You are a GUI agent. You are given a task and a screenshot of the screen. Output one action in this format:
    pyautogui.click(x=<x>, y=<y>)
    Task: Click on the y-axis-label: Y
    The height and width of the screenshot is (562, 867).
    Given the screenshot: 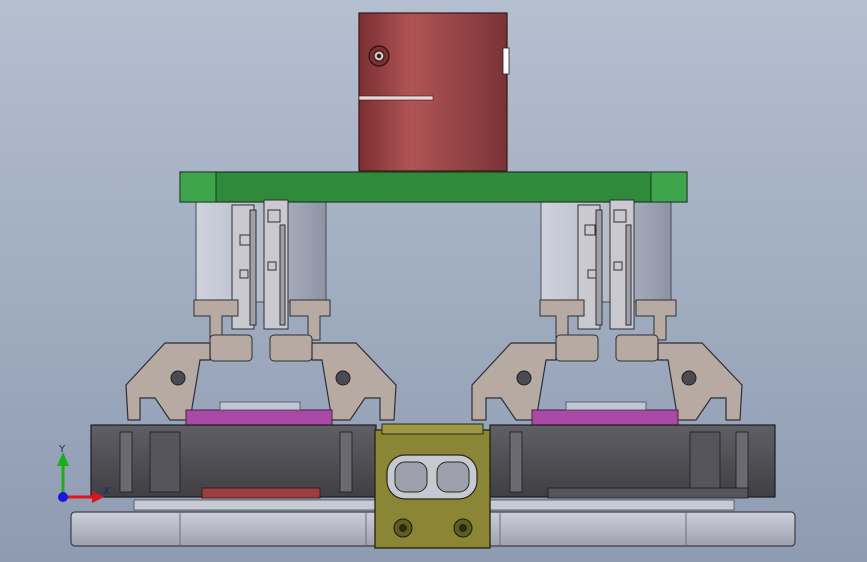 What is the action you would take?
    pyautogui.click(x=62, y=449)
    